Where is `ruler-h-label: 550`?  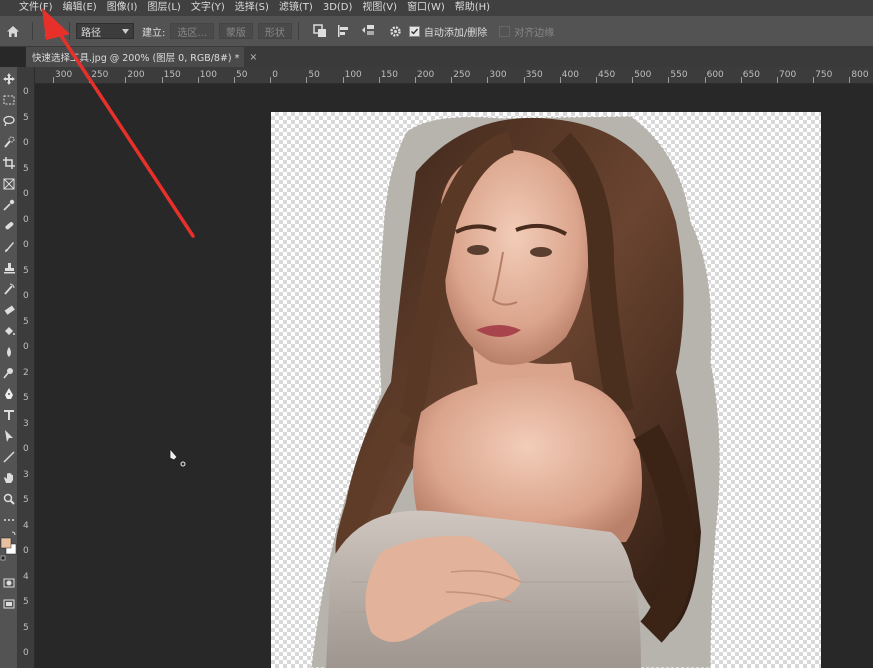
ruler-h-label: 550 is located at coordinates (679, 75).